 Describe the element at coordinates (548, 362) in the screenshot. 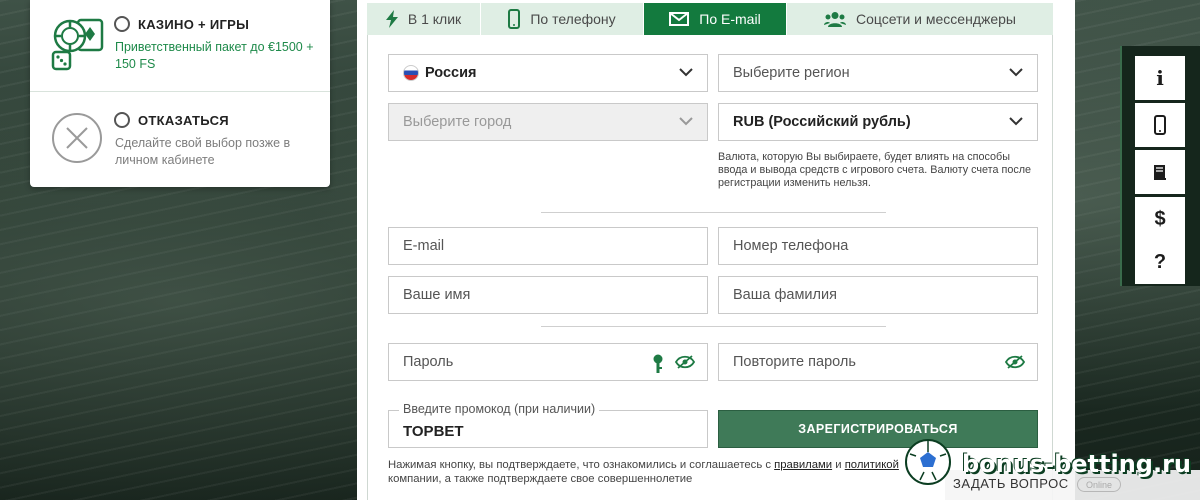

I see `password-field: Пароль` at that location.